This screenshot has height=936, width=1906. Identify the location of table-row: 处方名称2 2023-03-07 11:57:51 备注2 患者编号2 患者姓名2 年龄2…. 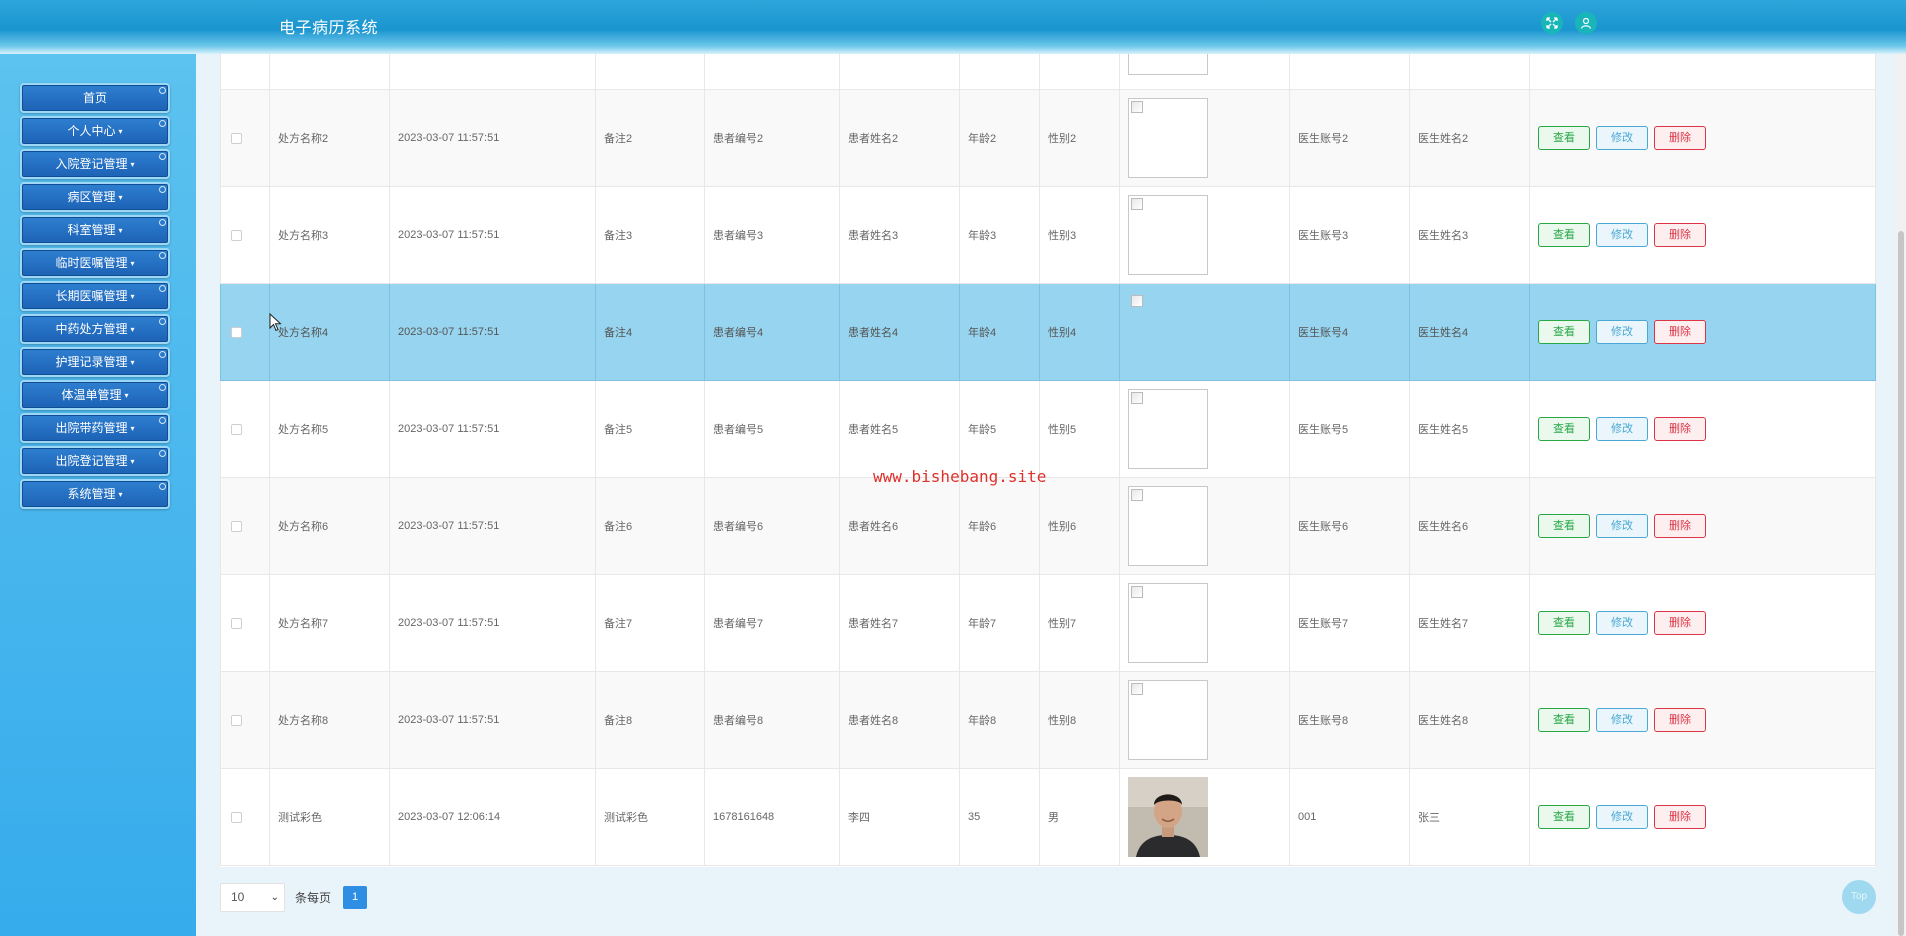
(1048, 138).